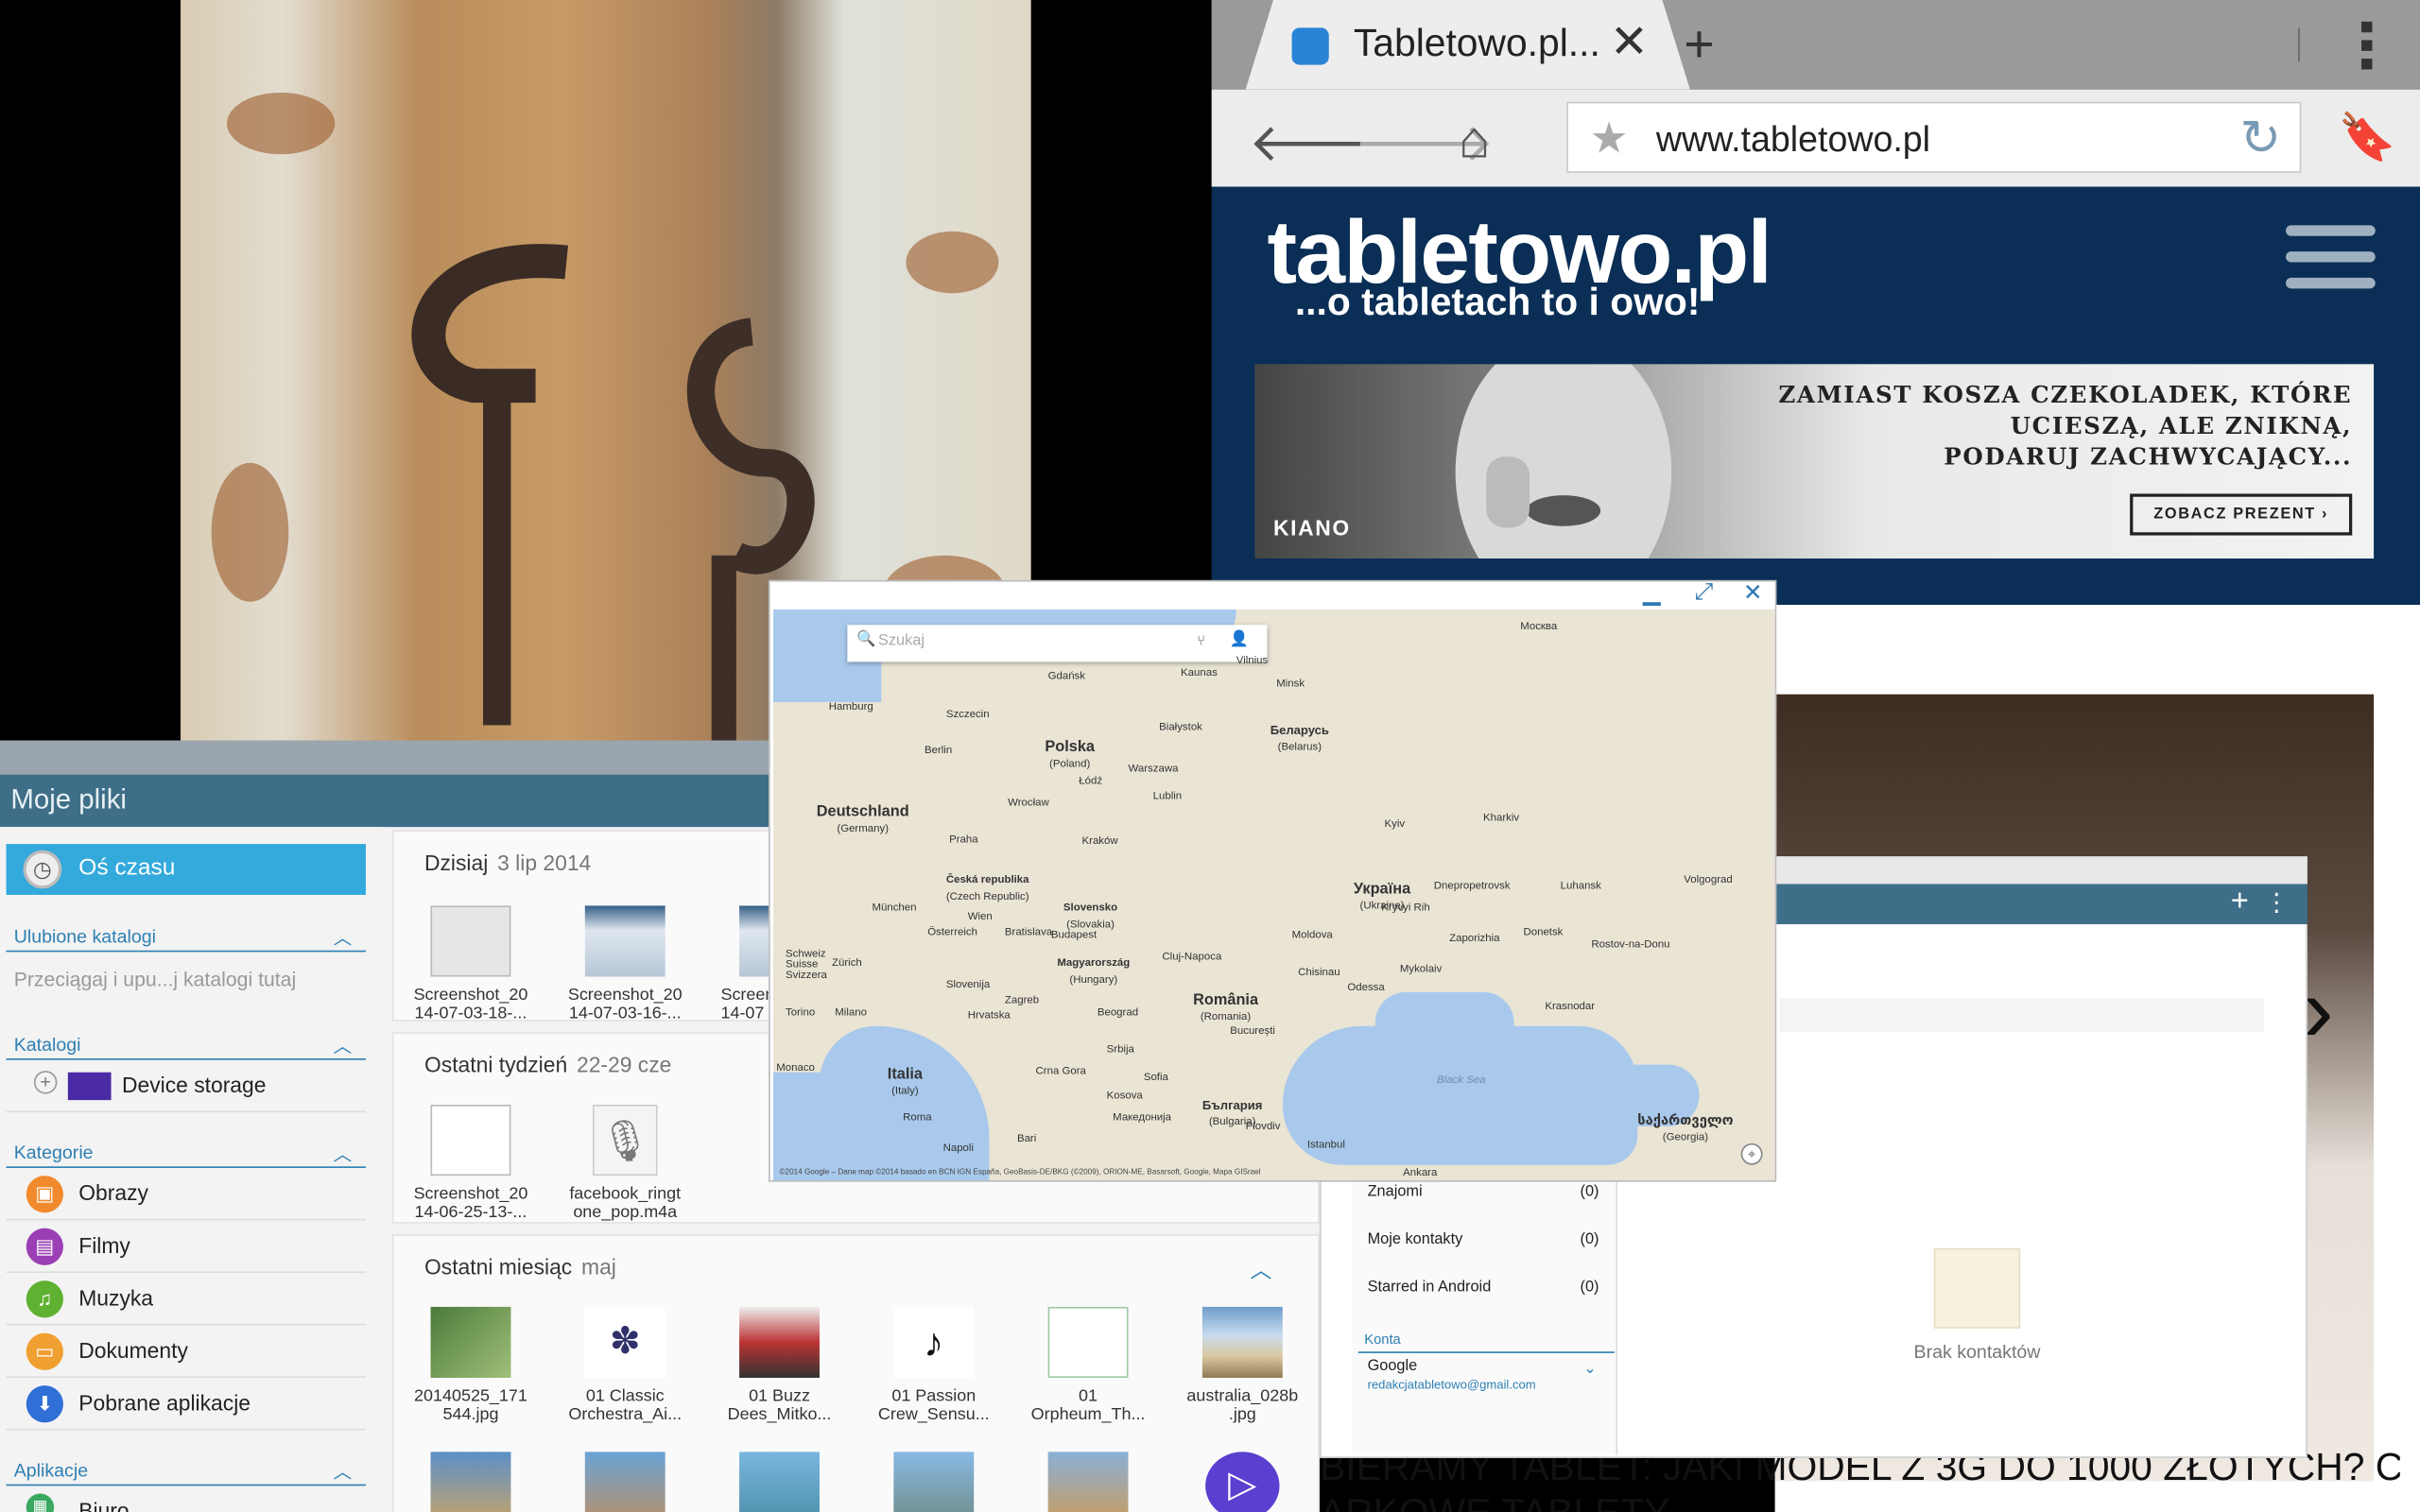 Image resolution: width=2420 pixels, height=1512 pixels. What do you see at coordinates (625, 1163) in the screenshot?
I see `file-item: 🎙 facebook_ringt one_pop.m4a` at bounding box center [625, 1163].